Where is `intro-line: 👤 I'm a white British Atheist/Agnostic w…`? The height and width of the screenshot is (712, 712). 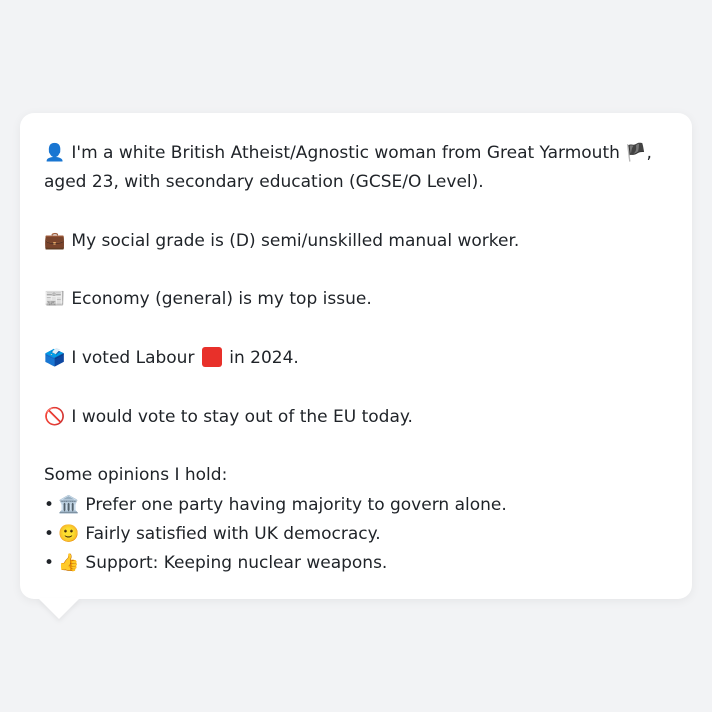 intro-line: 👤 I'm a white British Atheist/Agnostic w… is located at coordinates (358, 168).